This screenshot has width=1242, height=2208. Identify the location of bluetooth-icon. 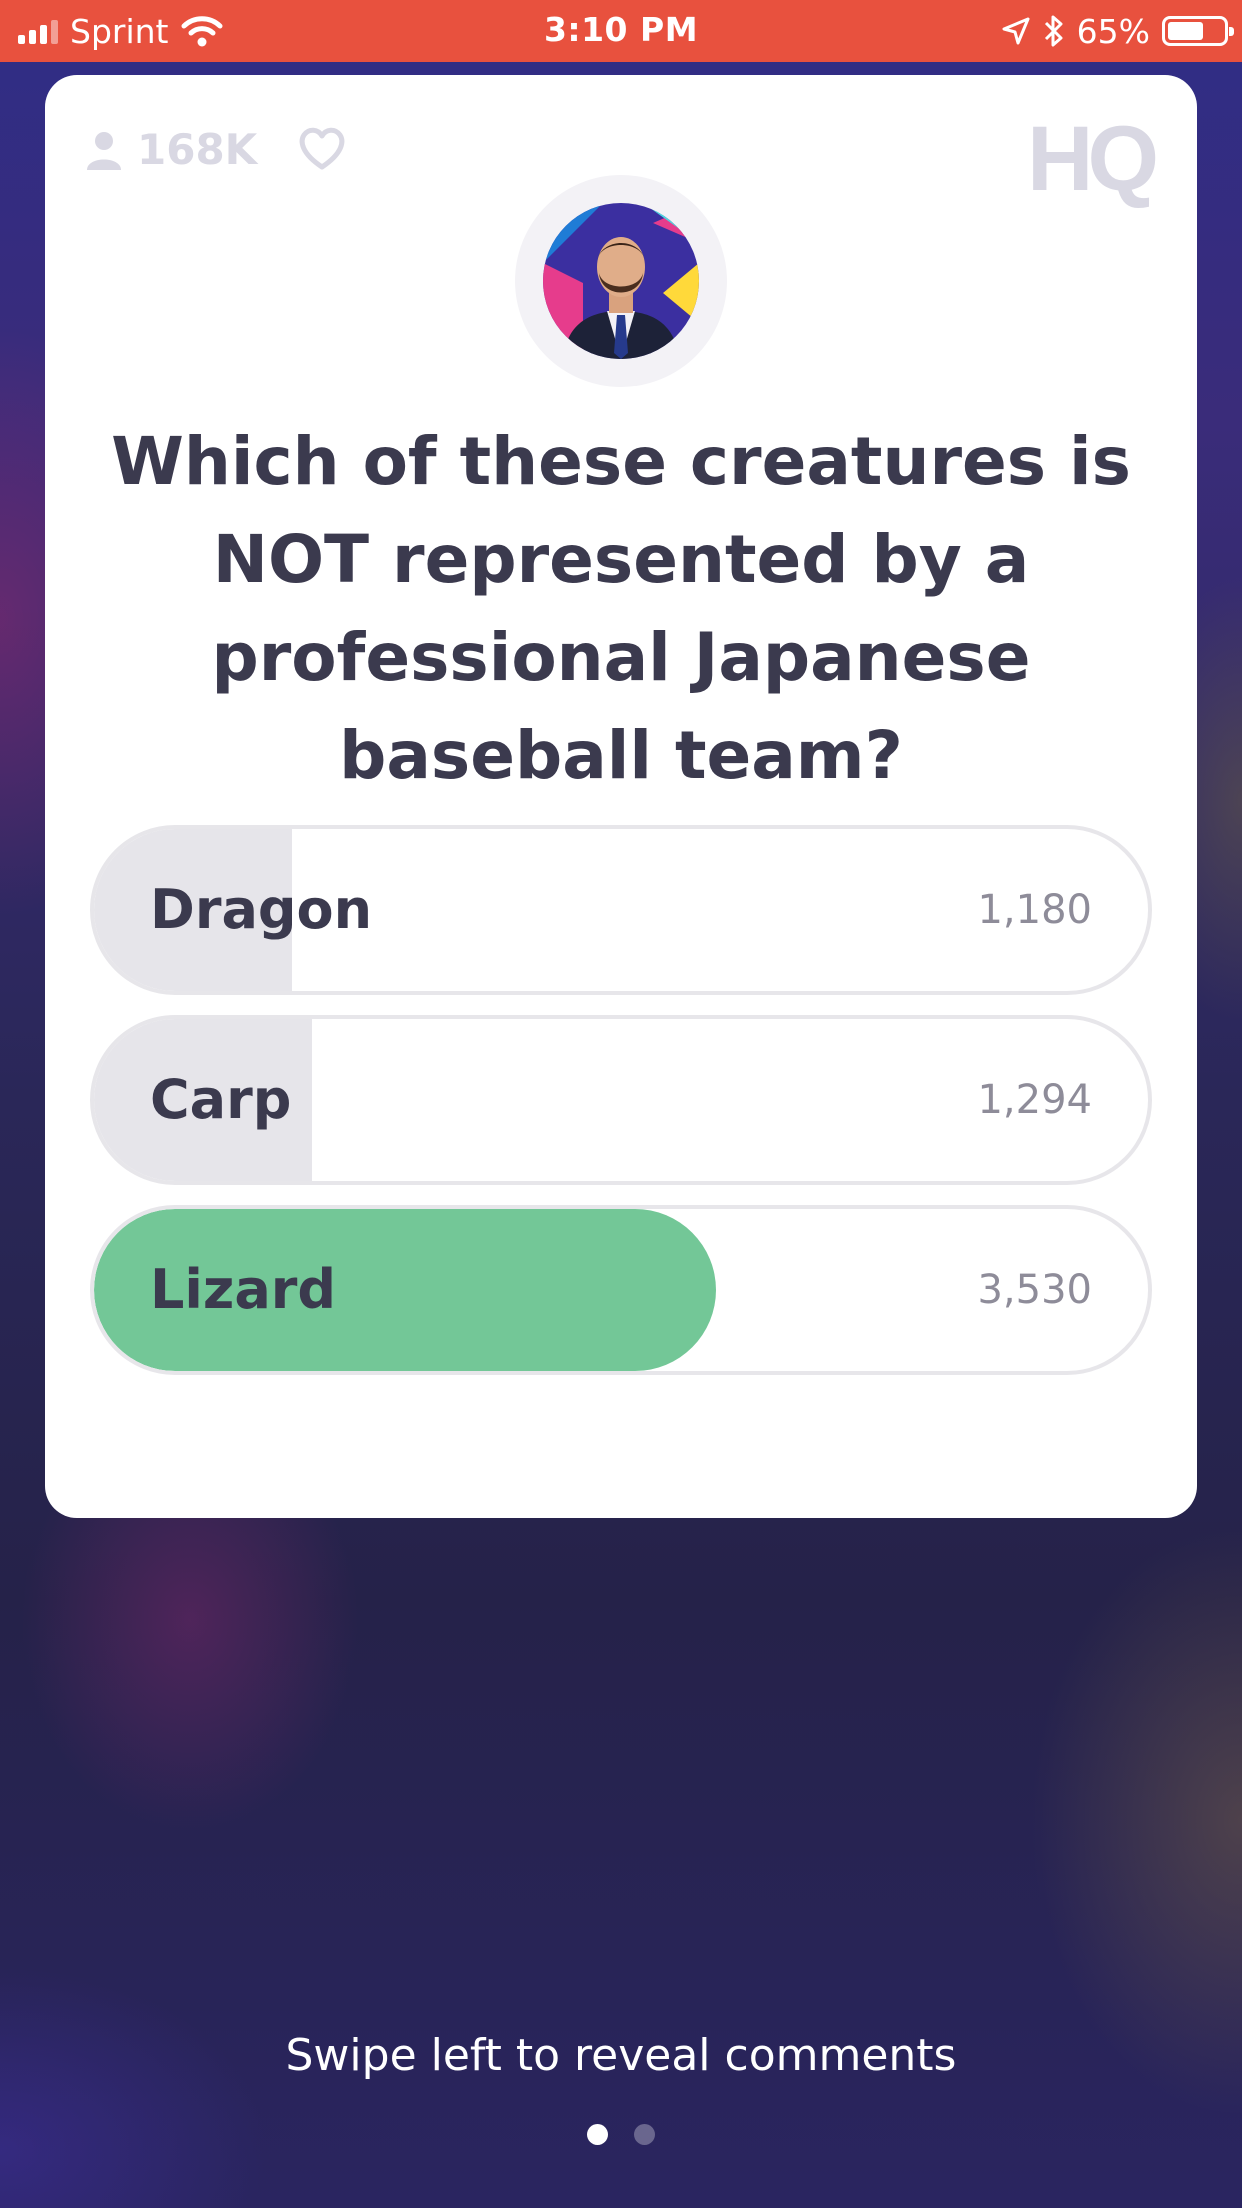
(1053, 31).